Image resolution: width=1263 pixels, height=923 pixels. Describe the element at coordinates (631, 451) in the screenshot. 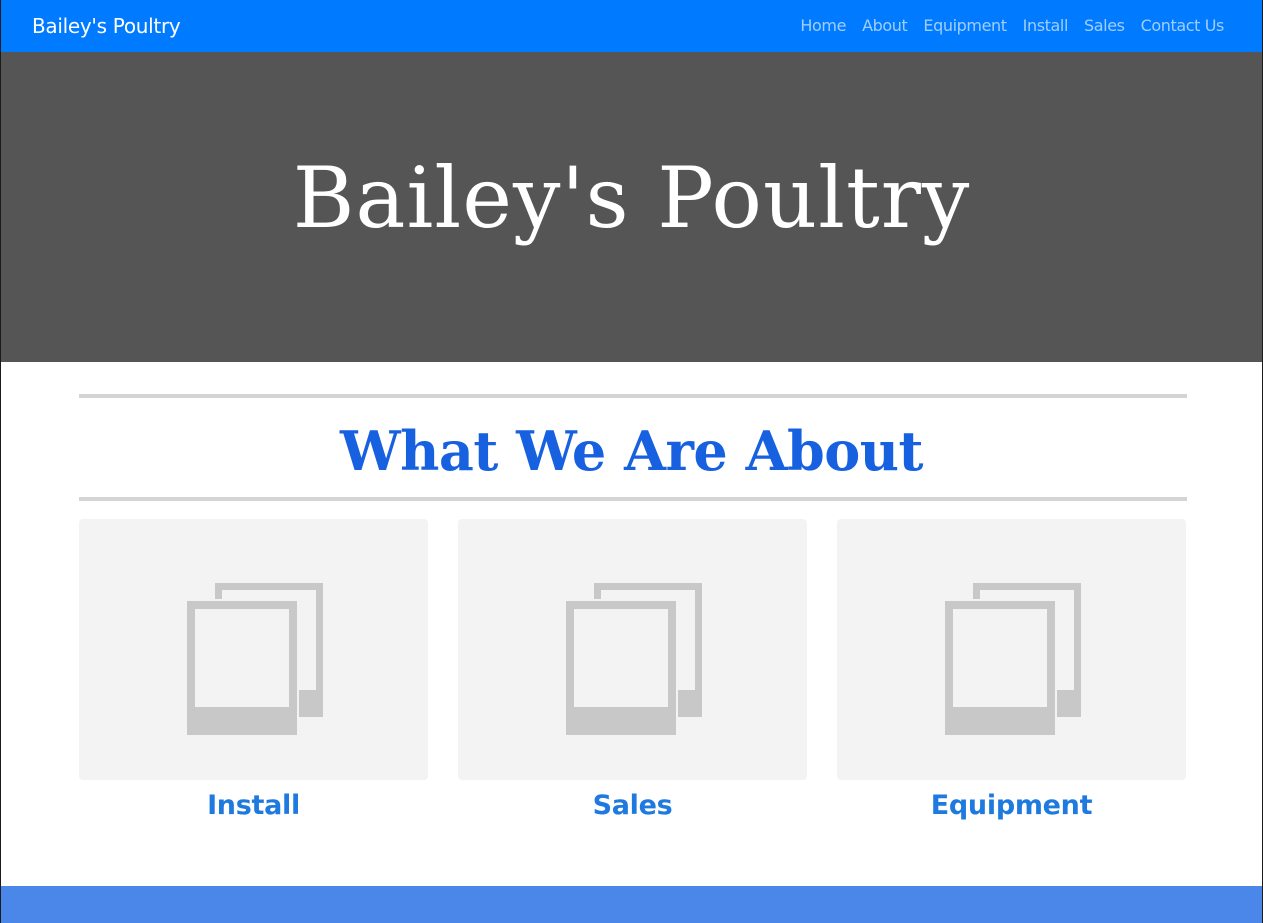

I see `section-title: What We Are About` at that location.